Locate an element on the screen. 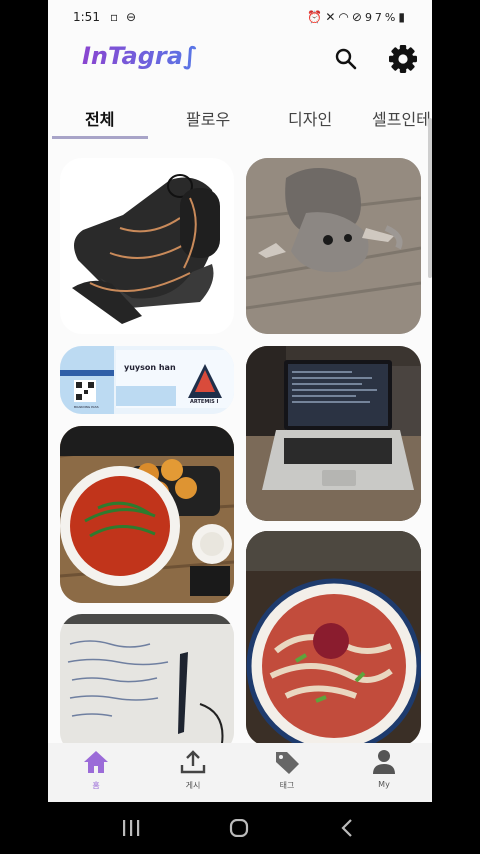 This screenshot has height=854, width=480. notebook-image is located at coordinates (147, 684).